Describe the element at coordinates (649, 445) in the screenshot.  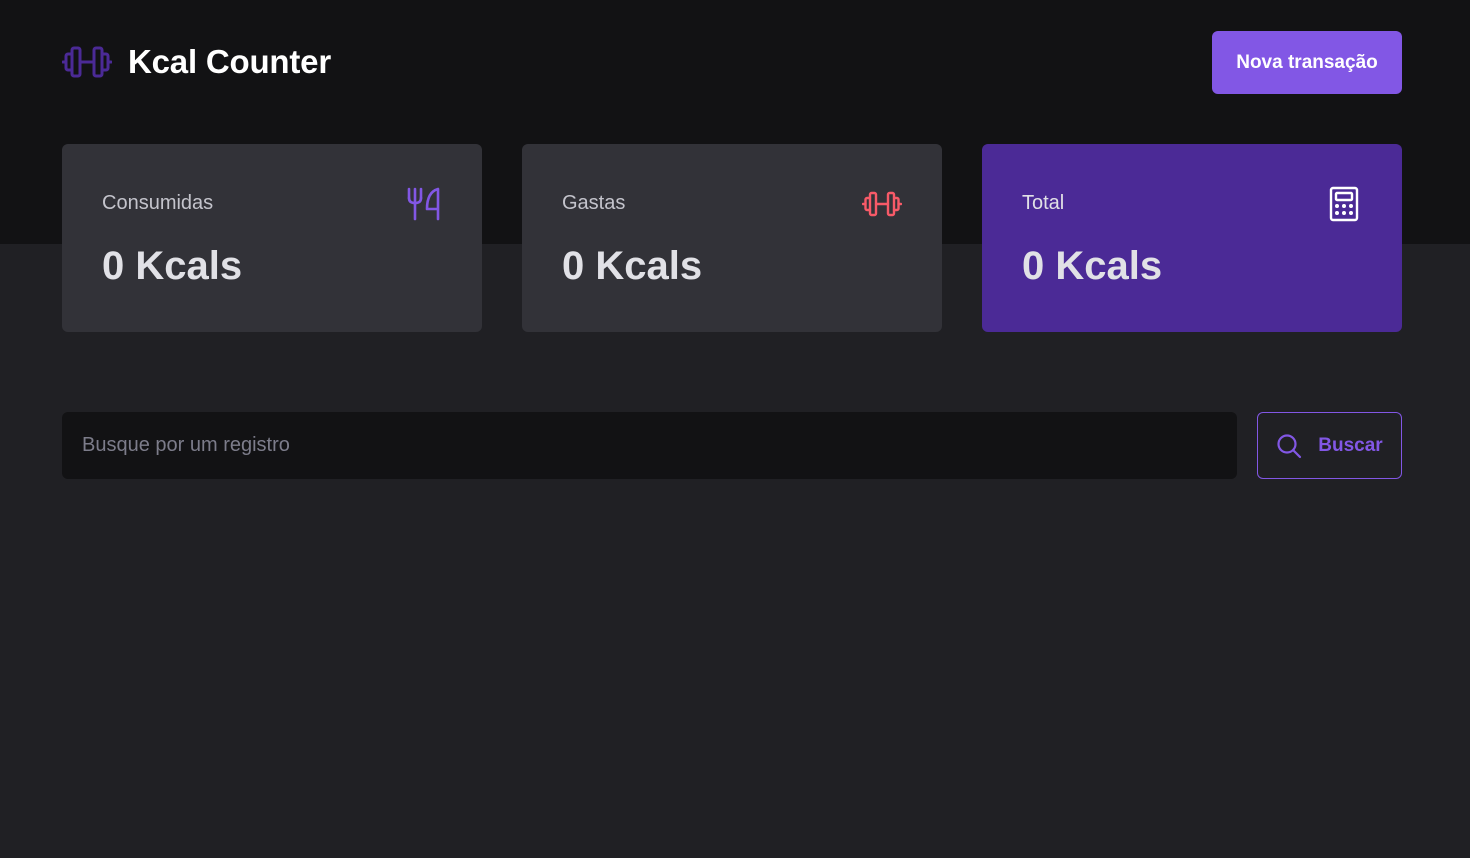
I see `search-input` at that location.